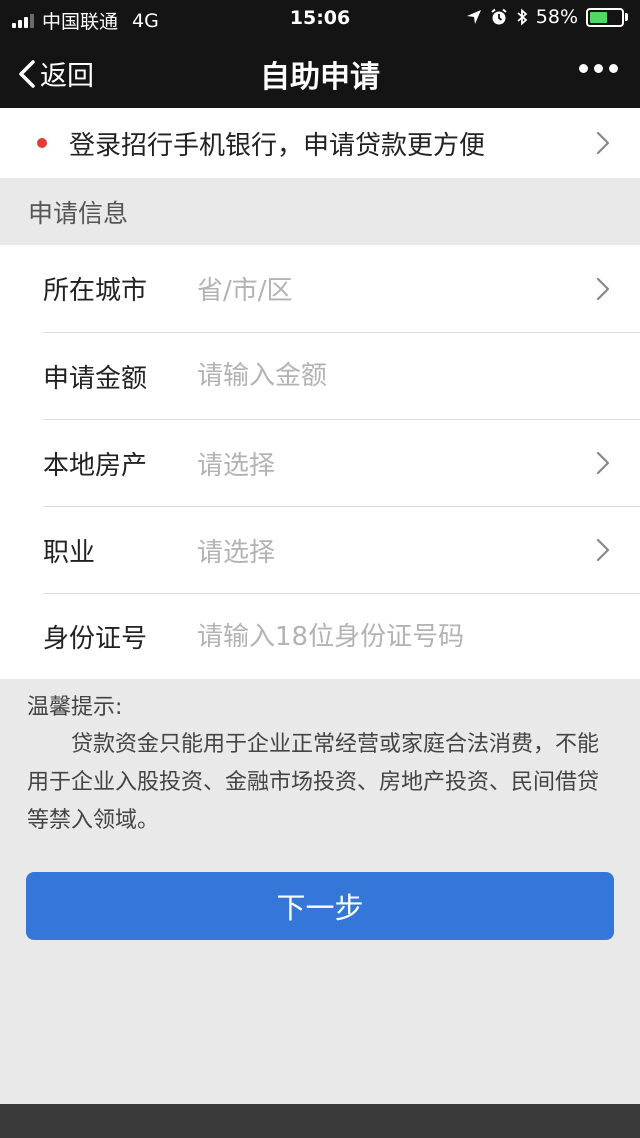  What do you see at coordinates (556, 17) in the screenshot?
I see `battery-percent: 58%` at bounding box center [556, 17].